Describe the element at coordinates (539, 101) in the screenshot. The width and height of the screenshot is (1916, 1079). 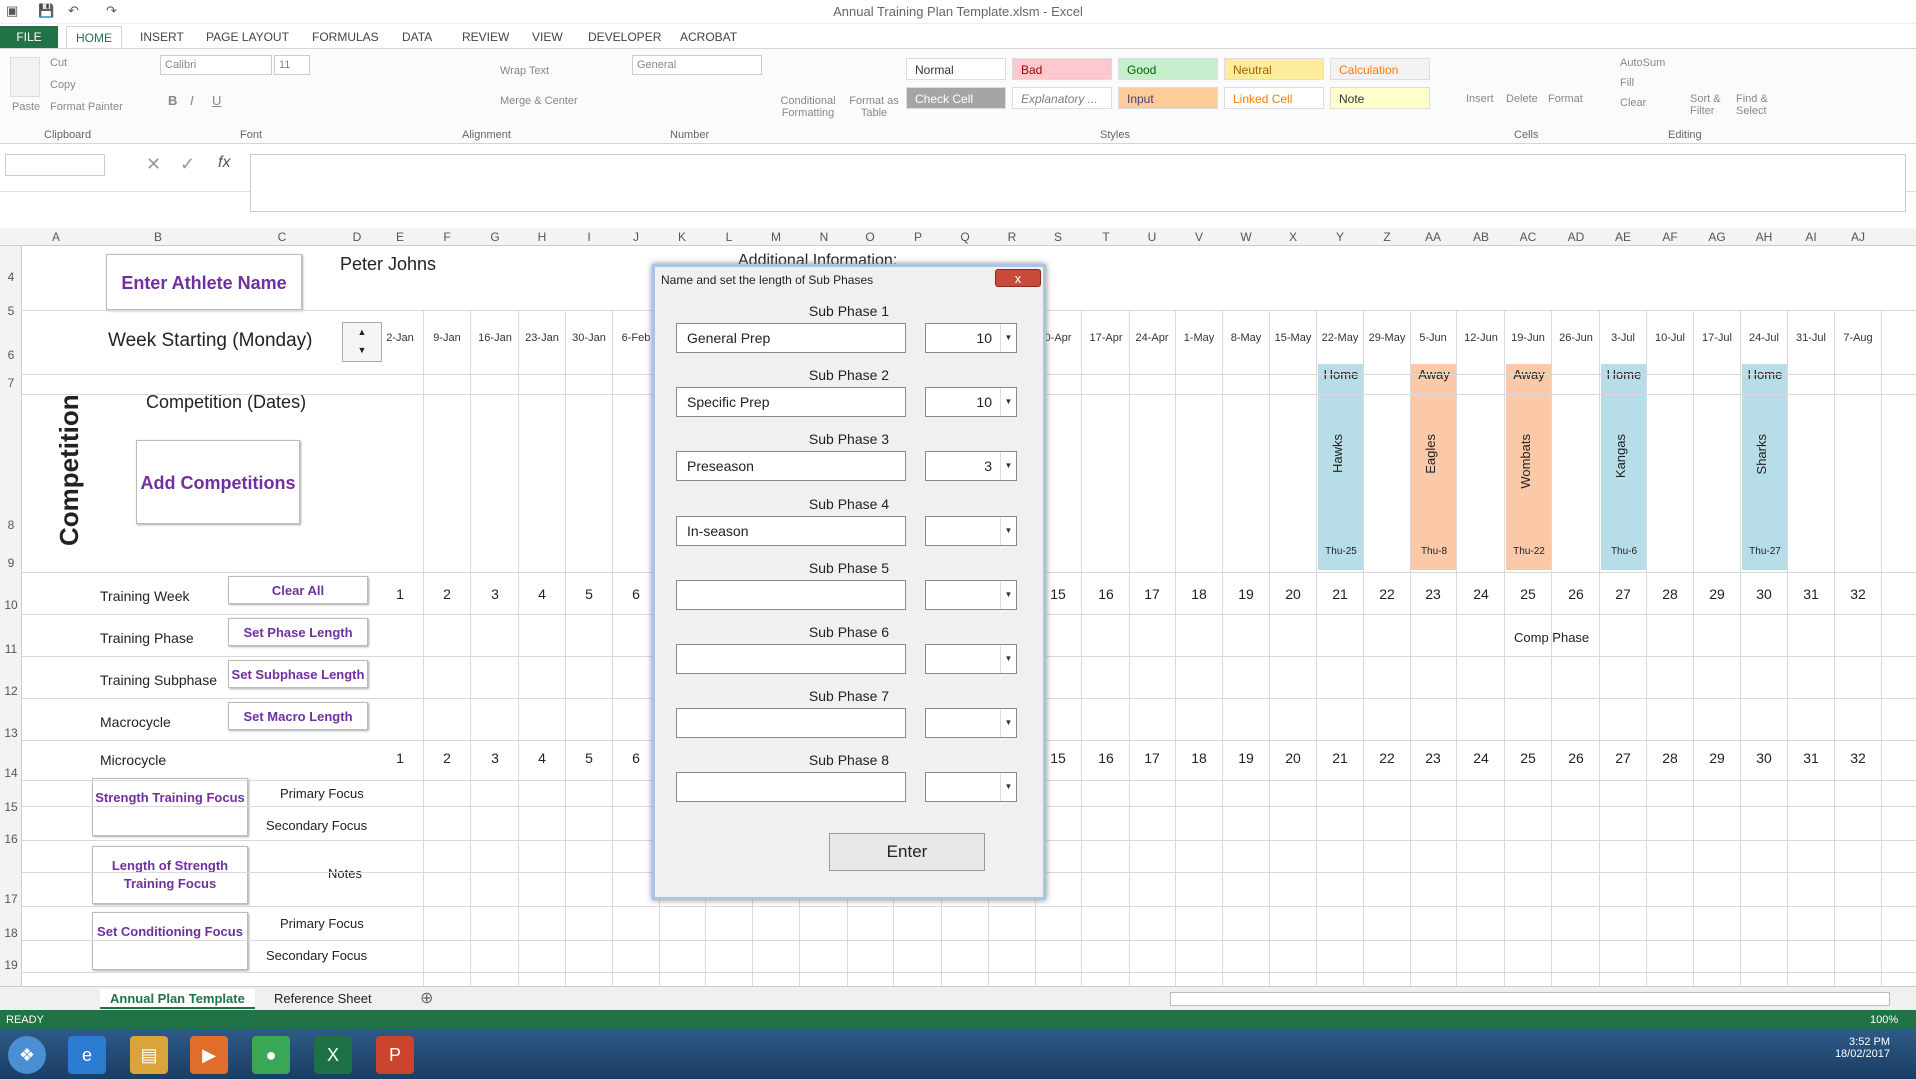
I see `merge-center-button: Merge & Center` at that location.